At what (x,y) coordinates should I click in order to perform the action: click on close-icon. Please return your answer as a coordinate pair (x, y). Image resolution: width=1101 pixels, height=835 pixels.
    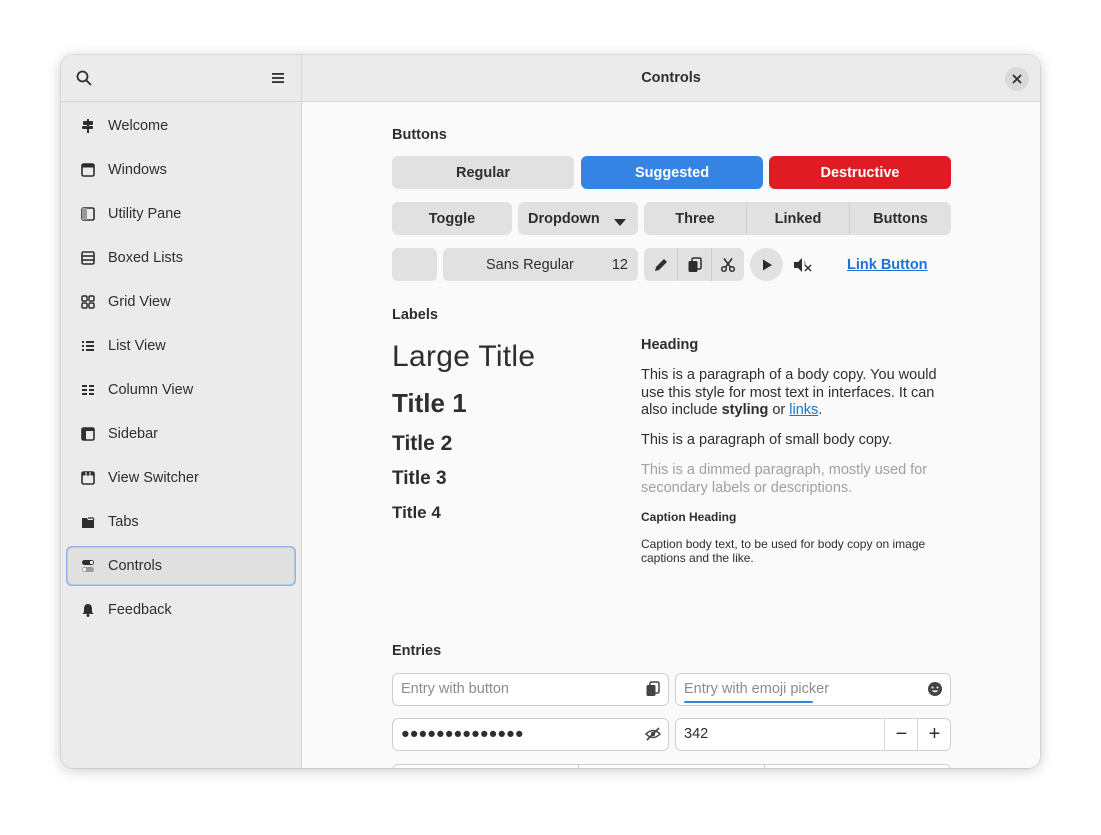
    Looking at the image, I should click on (1017, 79).